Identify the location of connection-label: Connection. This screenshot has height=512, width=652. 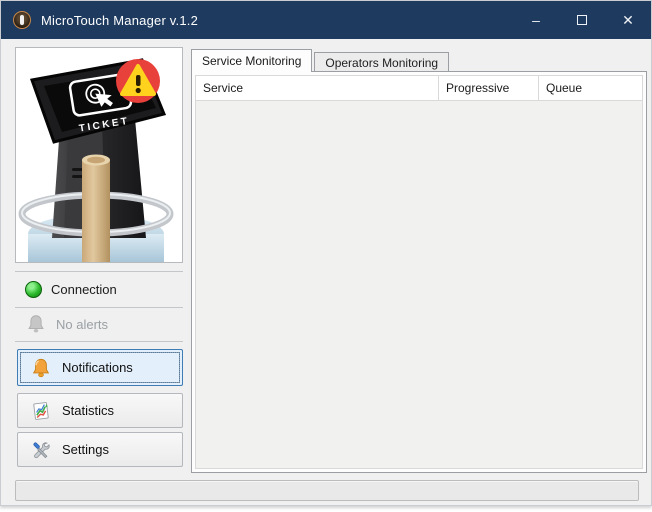
(84, 289).